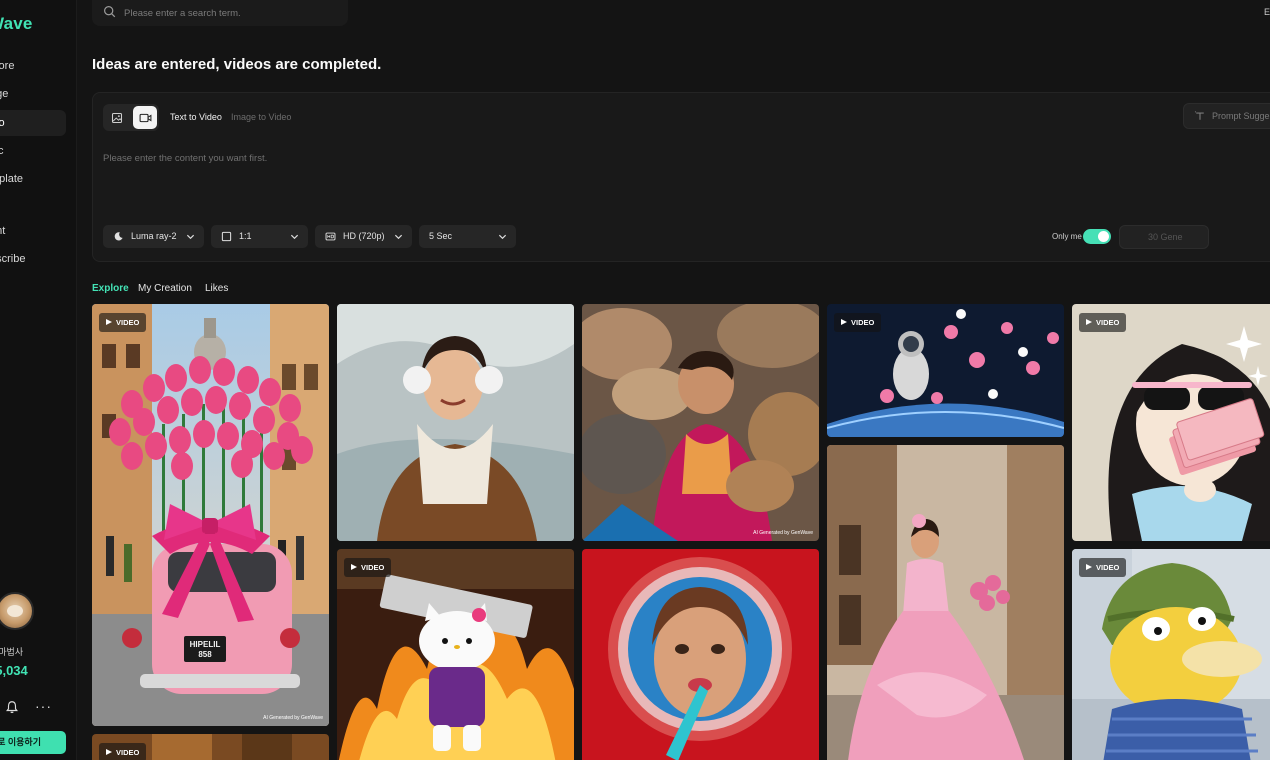 Image resolution: width=1270 pixels, height=760 pixels. Describe the element at coordinates (237, 64) in the screenshot. I see `page-title: Ideas are entered, videos are completed.` at that location.